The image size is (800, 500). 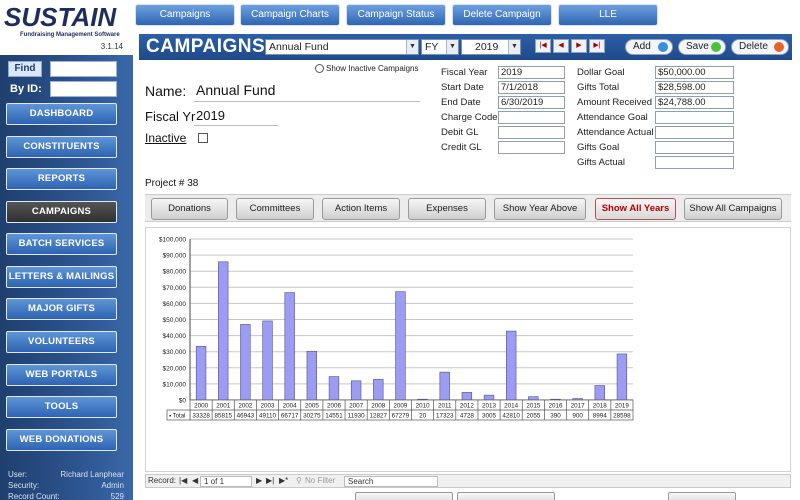 I want to click on period-select: FY ▼, so click(x=440, y=47).